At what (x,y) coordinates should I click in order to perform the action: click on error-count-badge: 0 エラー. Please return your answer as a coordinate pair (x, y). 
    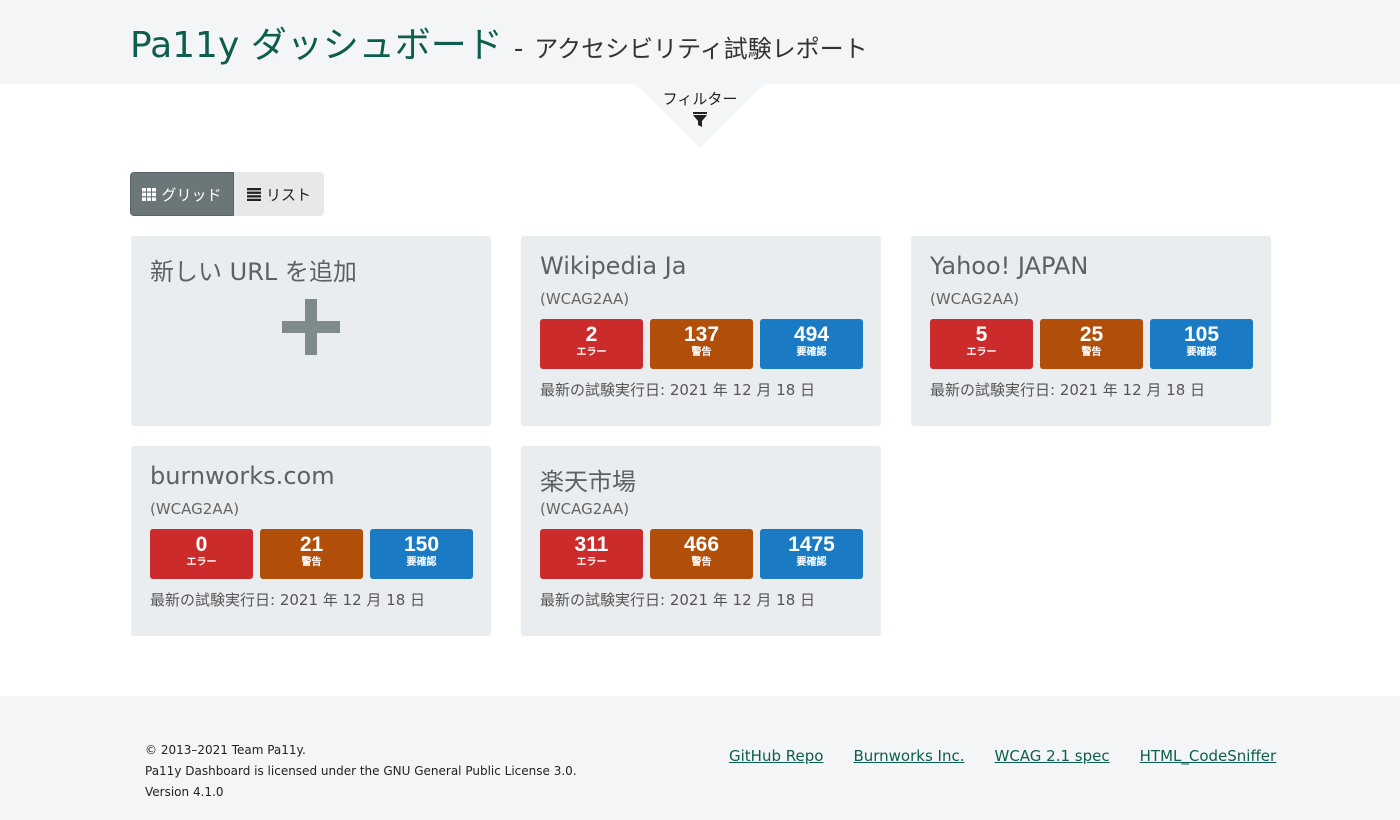
    Looking at the image, I should click on (201, 554).